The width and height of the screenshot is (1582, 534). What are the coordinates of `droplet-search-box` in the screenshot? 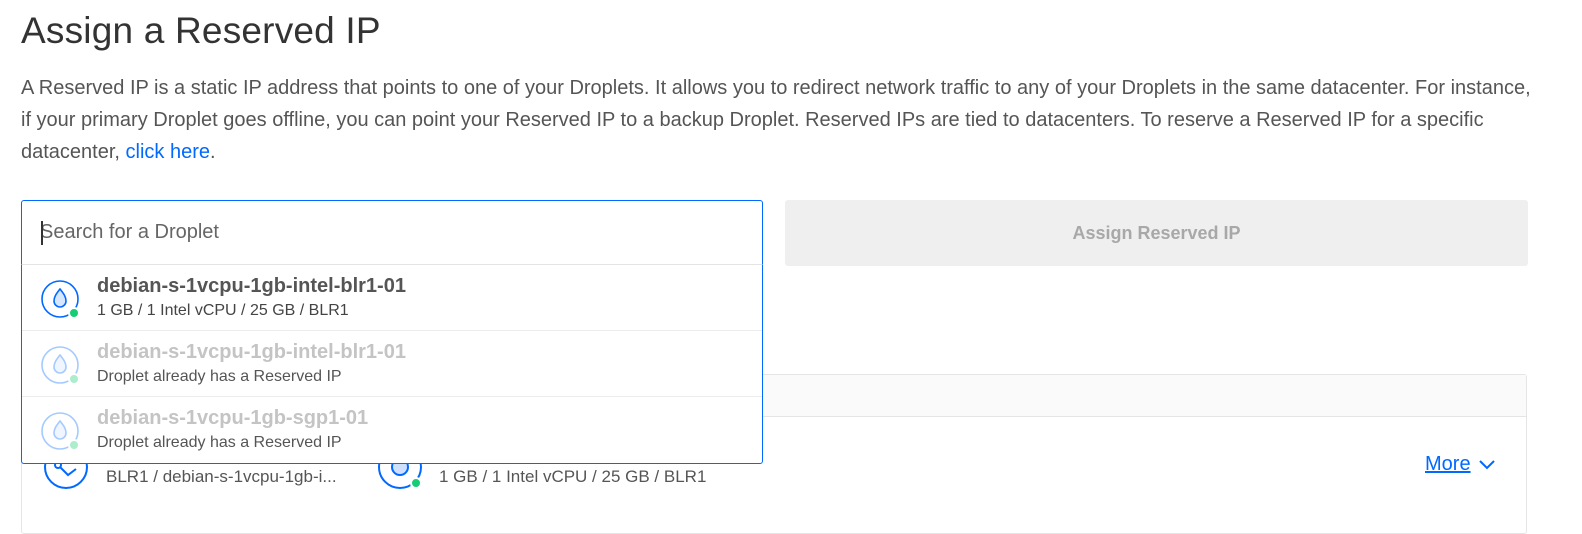 It's located at (392, 232).